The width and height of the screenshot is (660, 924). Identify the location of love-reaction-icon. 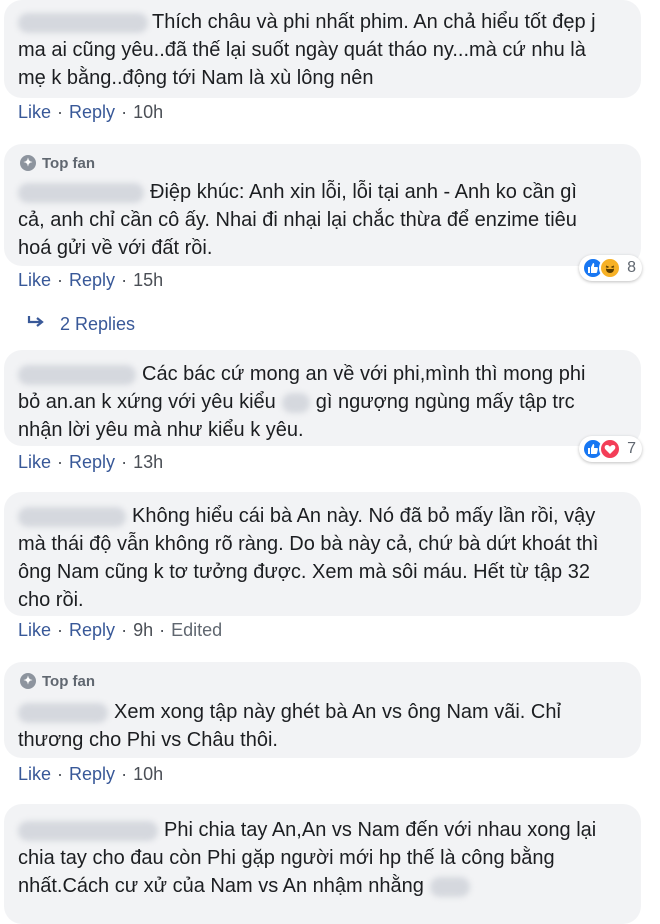
(610, 449).